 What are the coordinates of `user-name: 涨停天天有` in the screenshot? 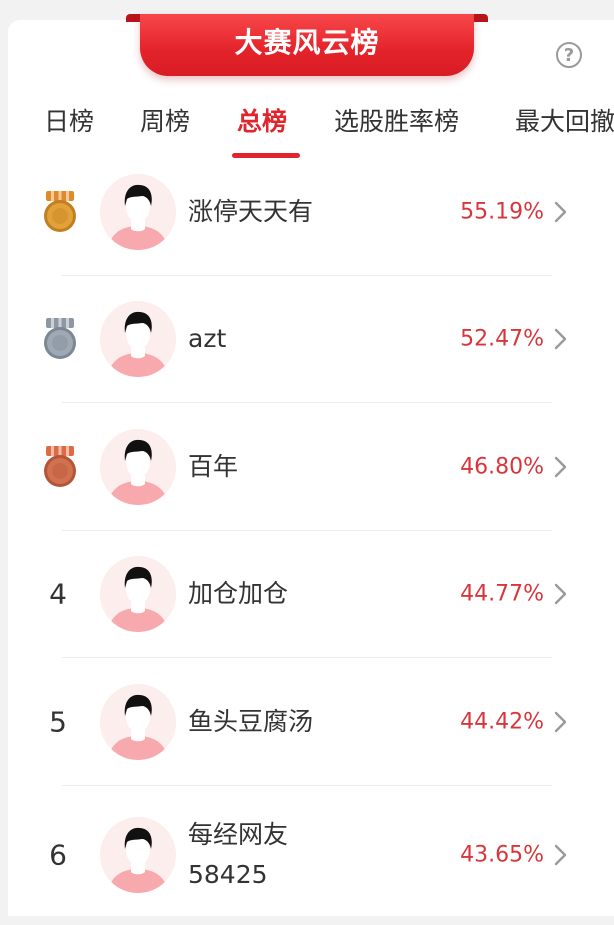 It's located at (251, 211).